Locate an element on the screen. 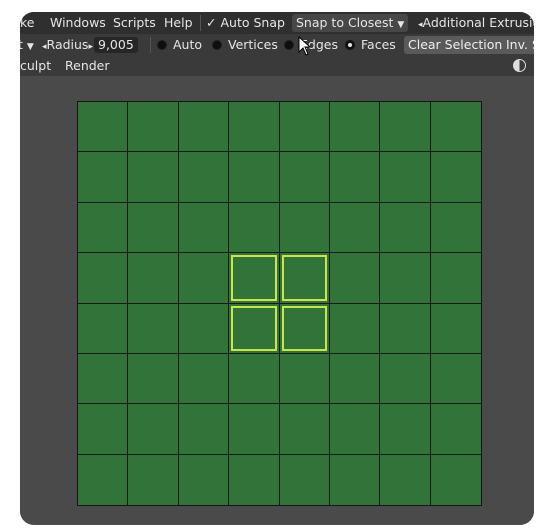  radio-auto-label: Auto is located at coordinates (187, 45).